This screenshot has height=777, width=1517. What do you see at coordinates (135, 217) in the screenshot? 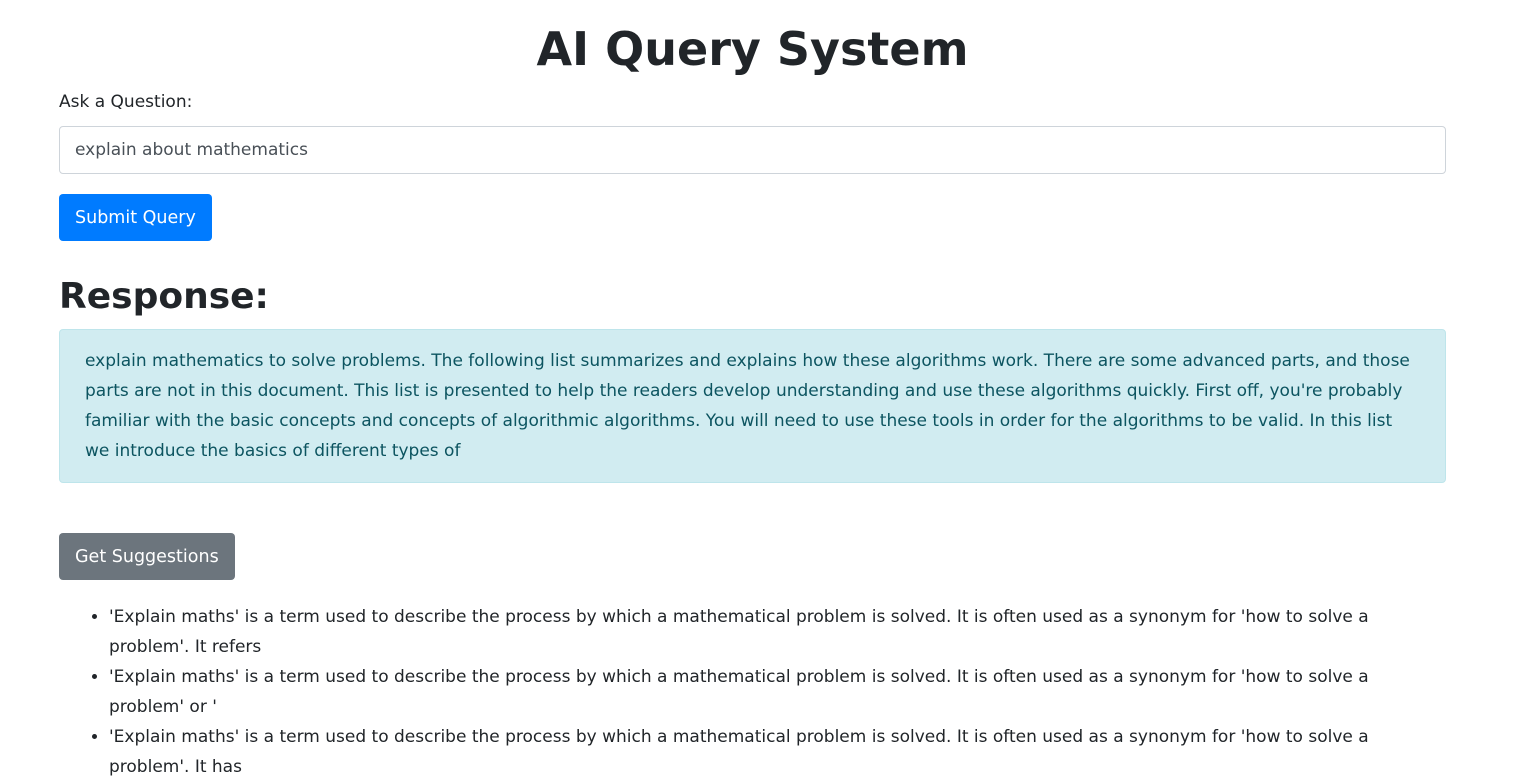
I see `submit-query-button: Submit Query` at bounding box center [135, 217].